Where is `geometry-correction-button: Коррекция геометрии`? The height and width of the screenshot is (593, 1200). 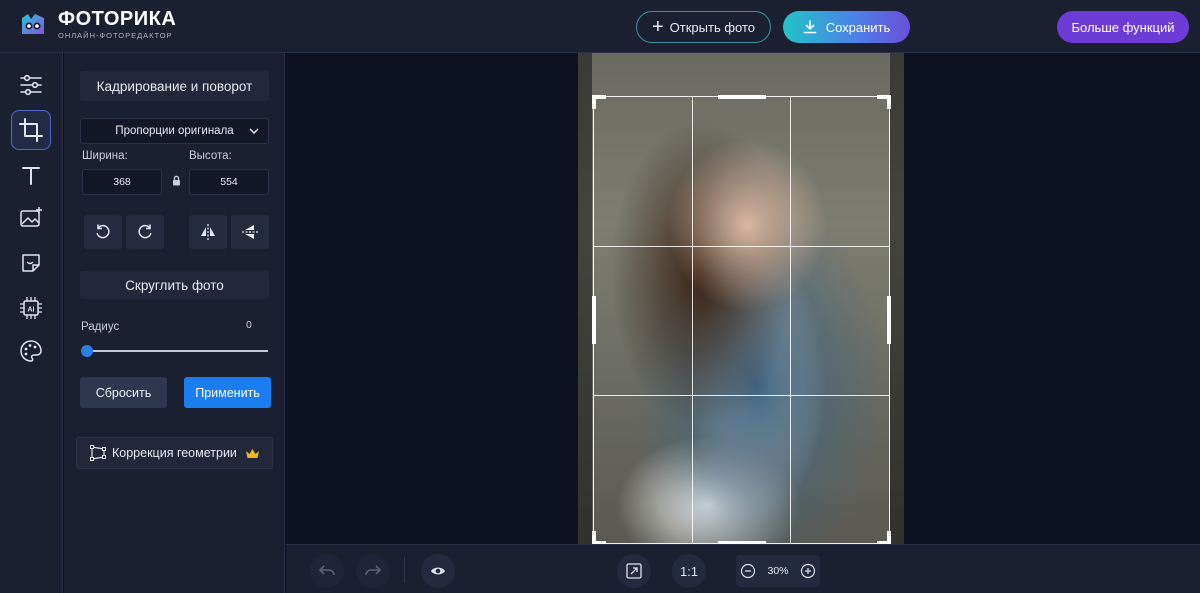 geometry-correction-button: Коррекция геометрии is located at coordinates (174, 453).